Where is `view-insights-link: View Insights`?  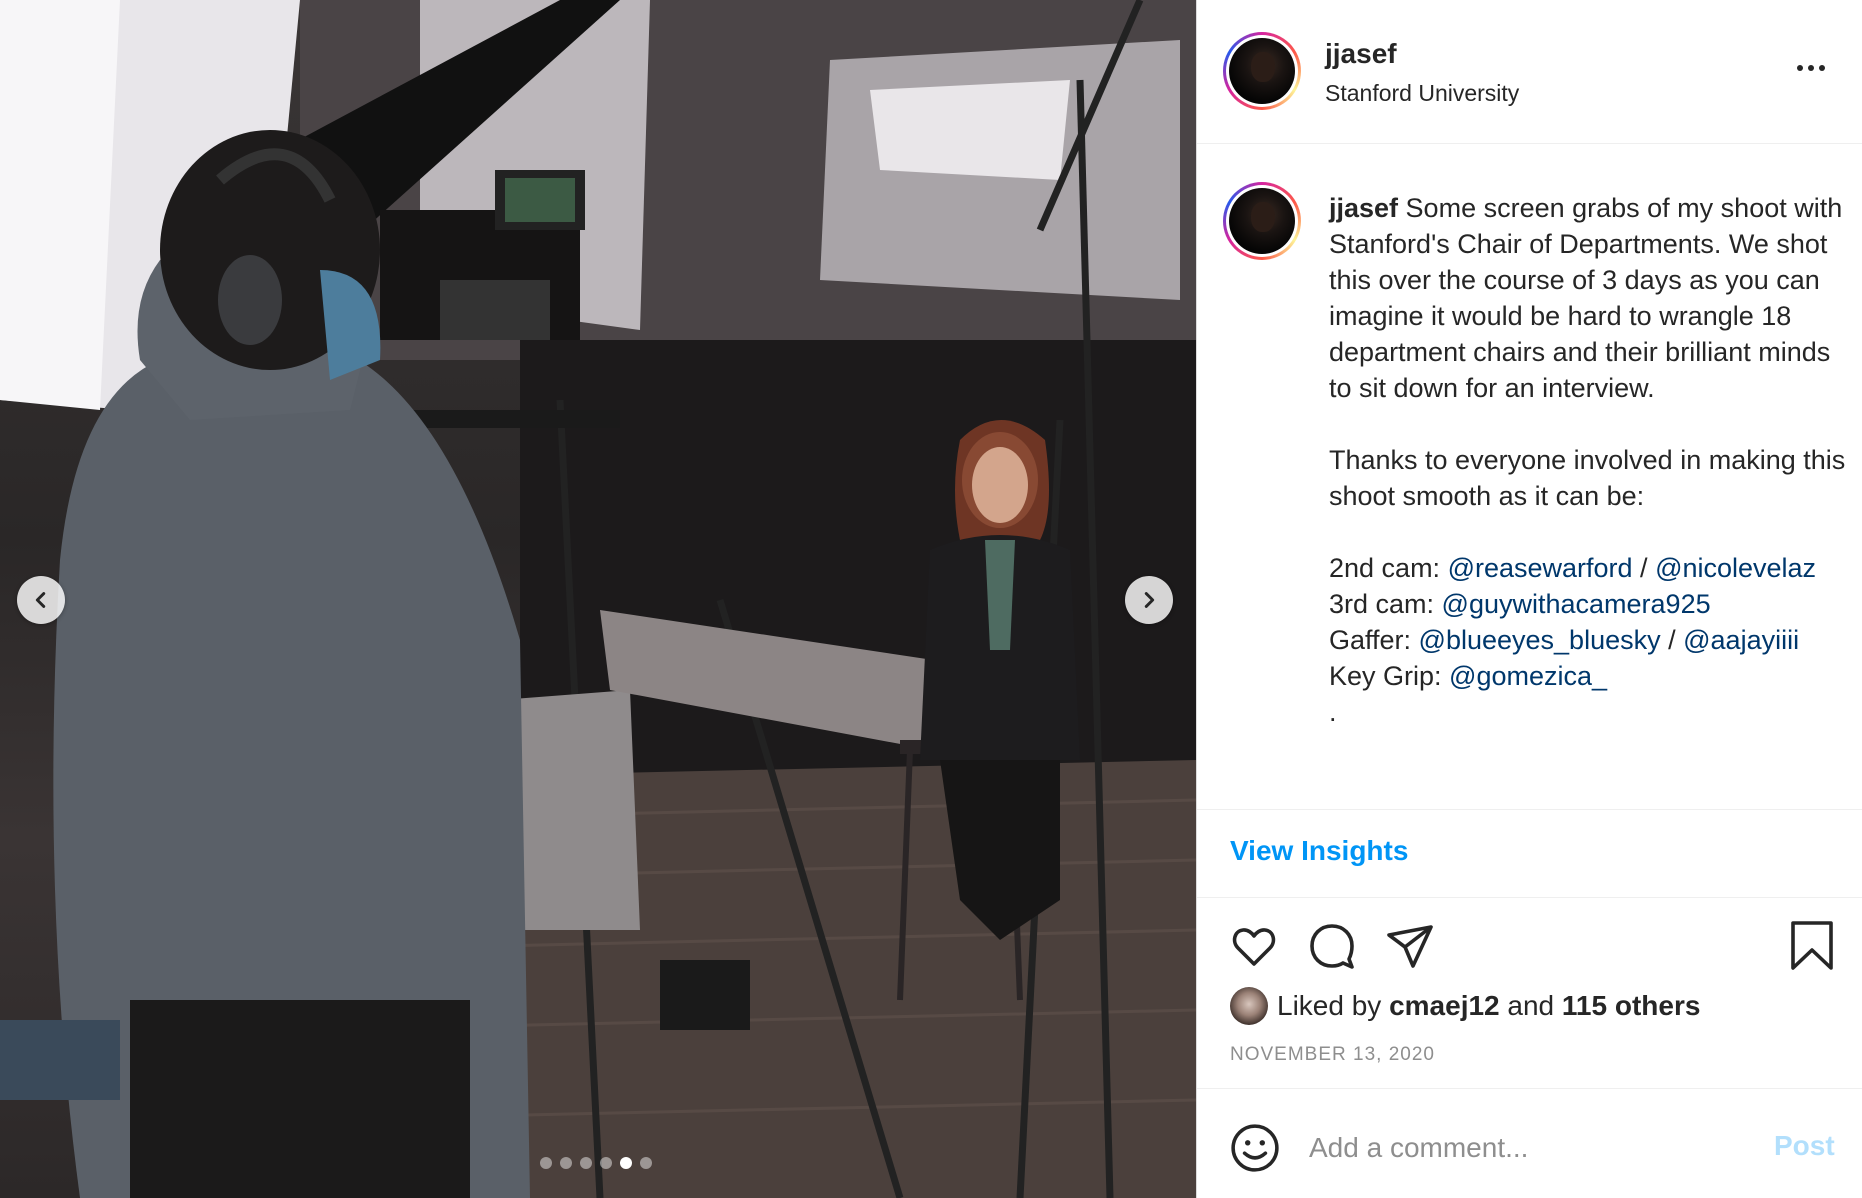
view-insights-link: View Insights is located at coordinates (1319, 851).